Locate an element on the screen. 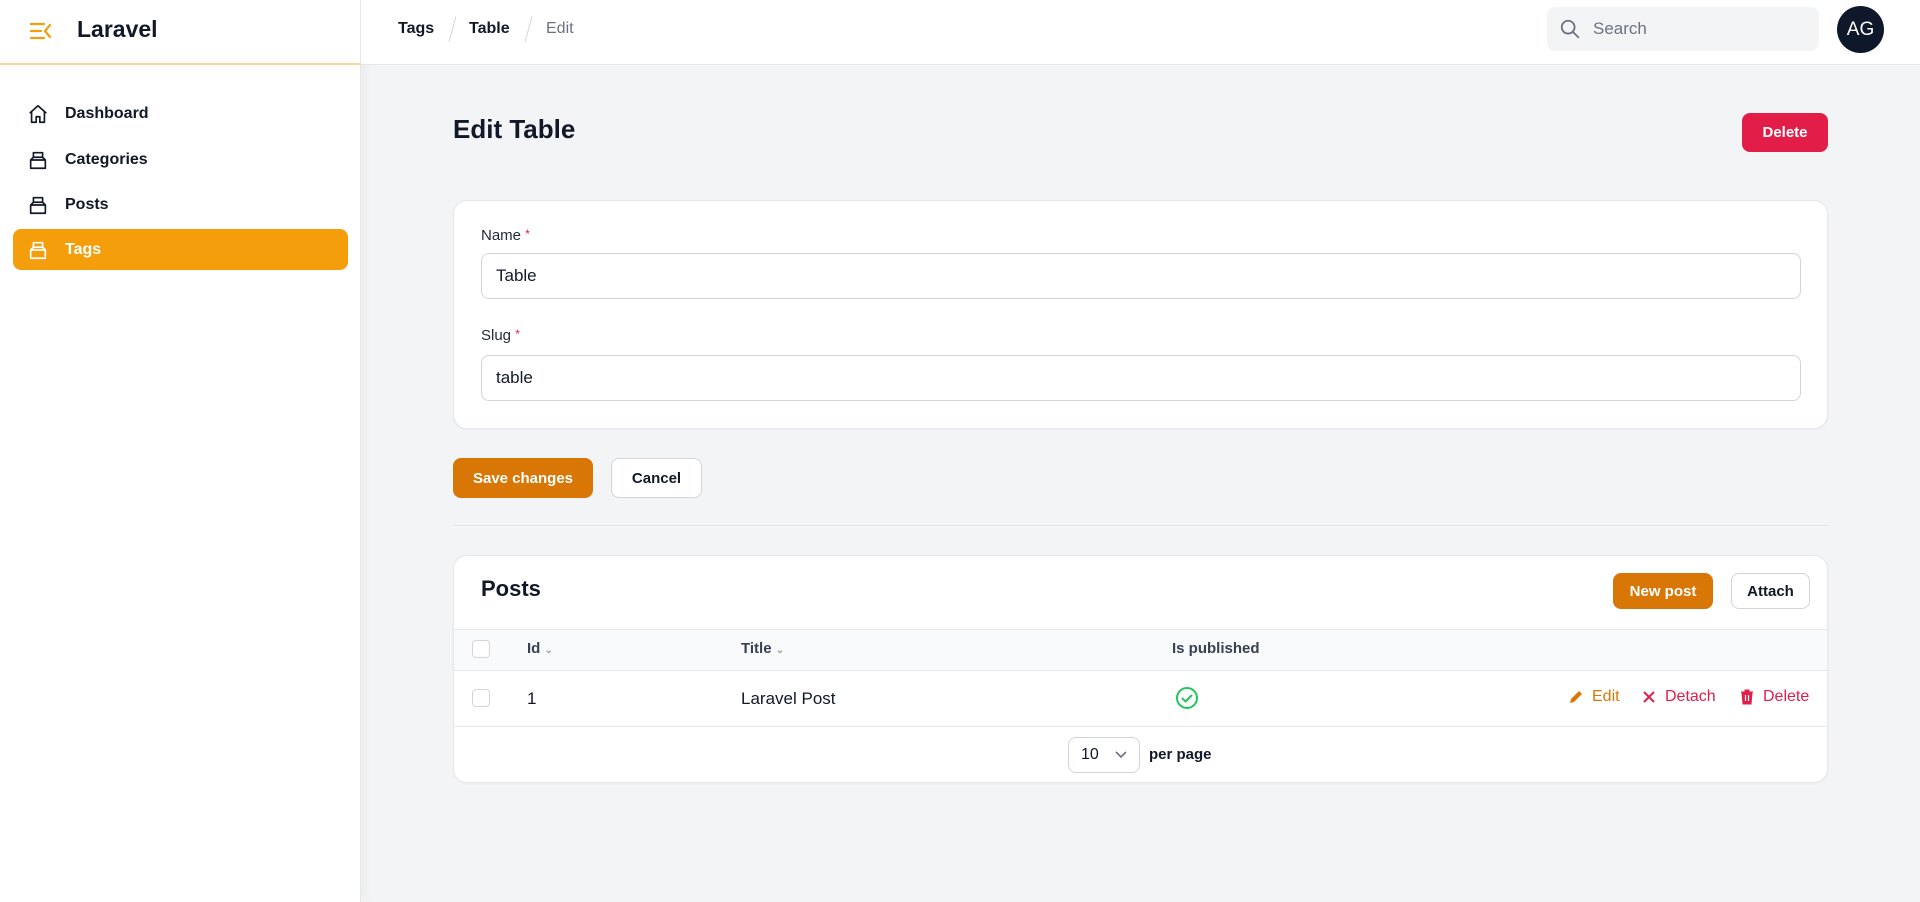 The height and width of the screenshot is (902, 1920). collapse-sidebar-icon is located at coordinates (41, 31).